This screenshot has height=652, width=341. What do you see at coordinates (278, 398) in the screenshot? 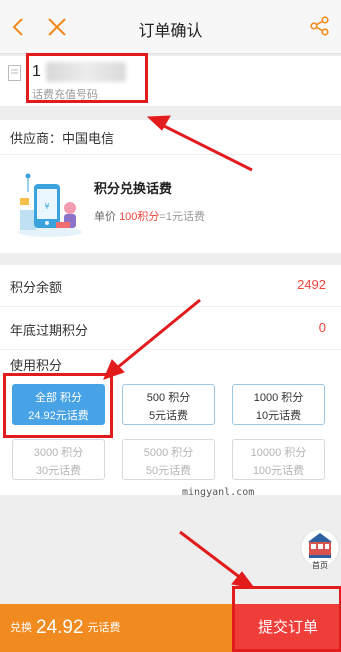
I see `option-points: 1000 积分` at bounding box center [278, 398].